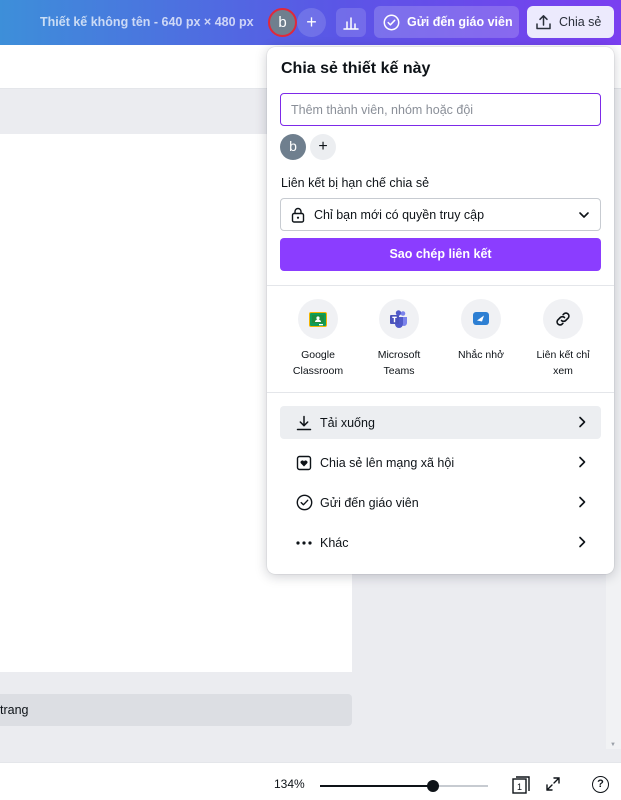 The width and height of the screenshot is (621, 800). Describe the element at coordinates (440, 502) in the screenshot. I see `menu-item-send-to-teacher: Gửi đến giáo viên` at that location.